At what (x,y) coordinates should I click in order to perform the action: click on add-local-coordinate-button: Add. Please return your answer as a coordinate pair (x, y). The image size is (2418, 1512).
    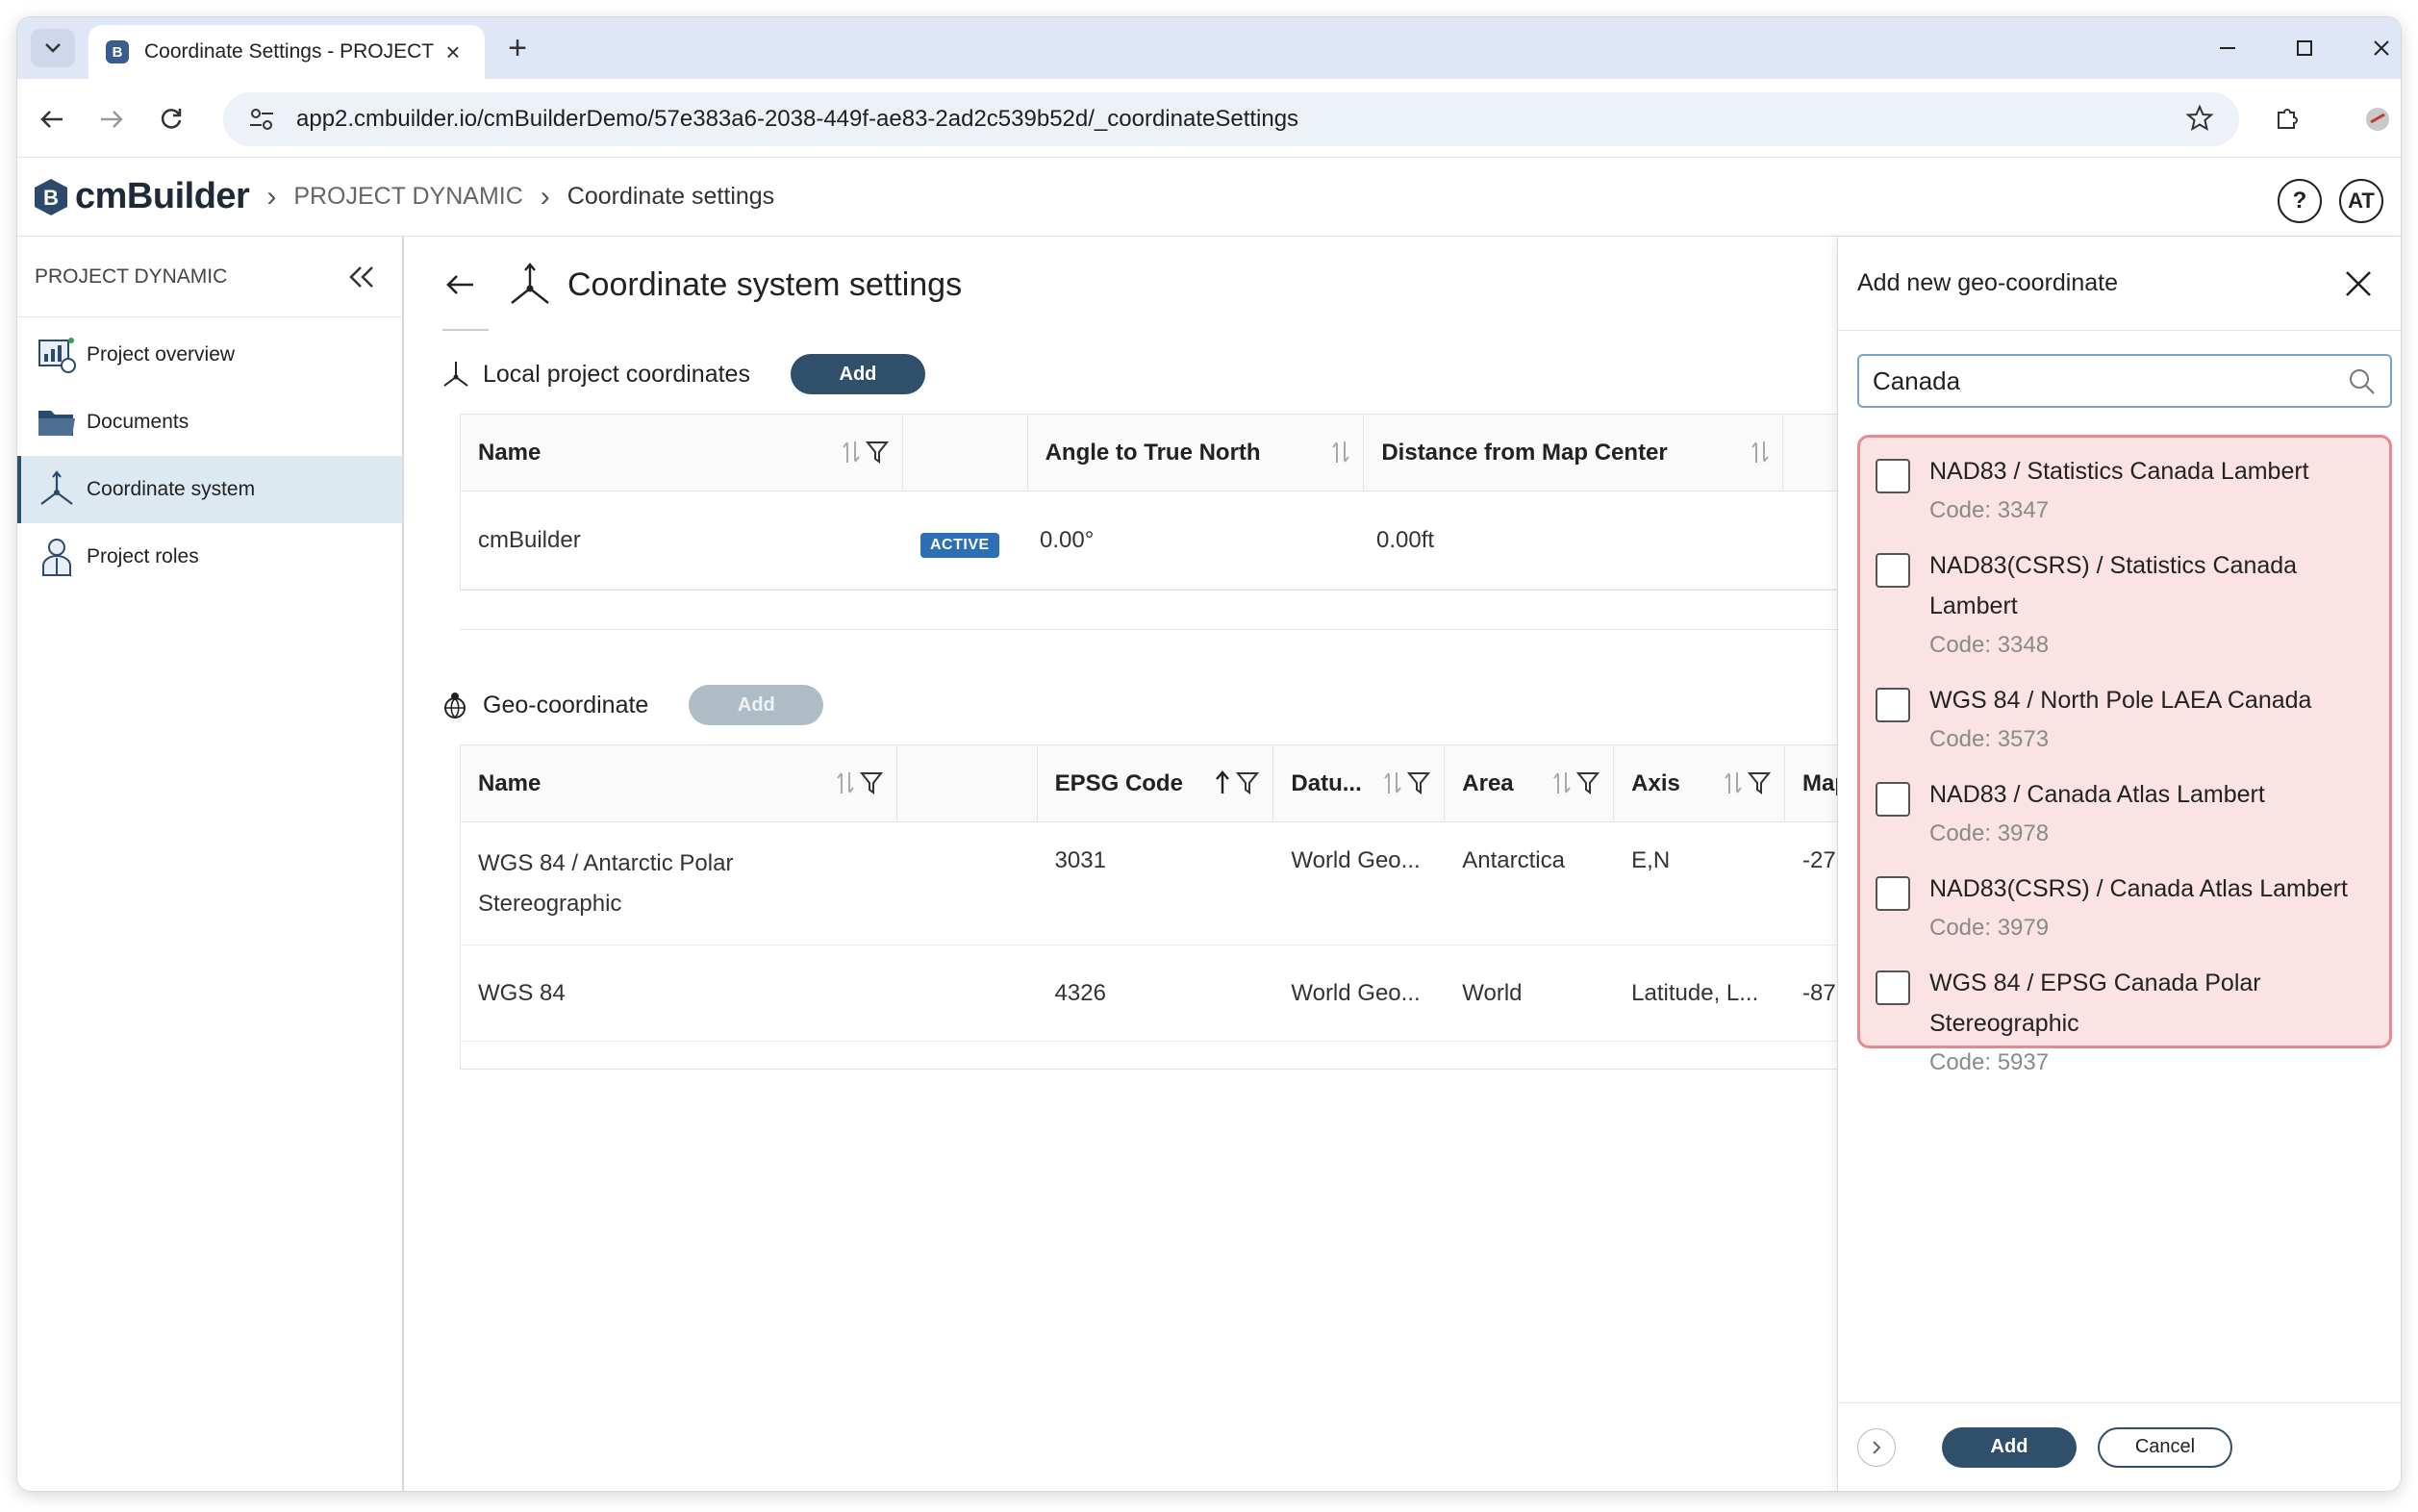
    Looking at the image, I should click on (857, 374).